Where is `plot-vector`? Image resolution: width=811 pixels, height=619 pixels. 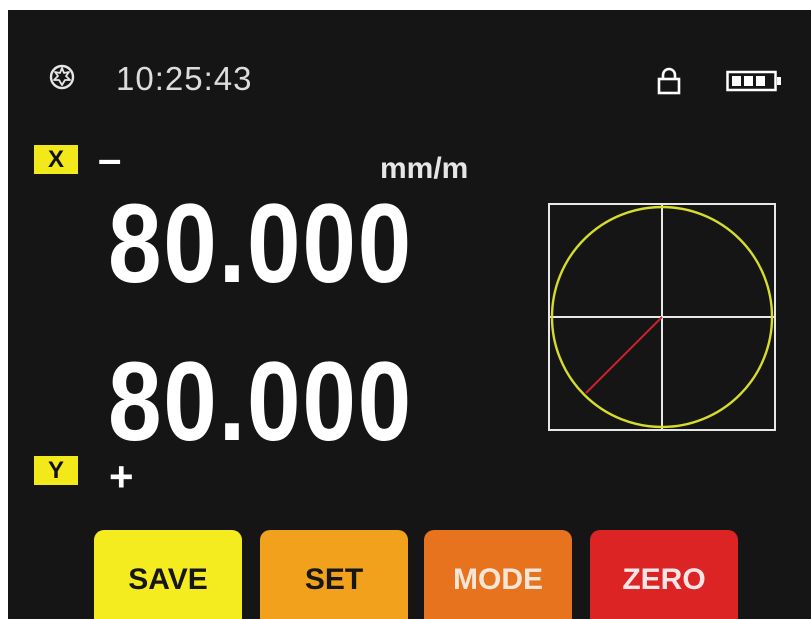
plot-vector is located at coordinates (624, 355).